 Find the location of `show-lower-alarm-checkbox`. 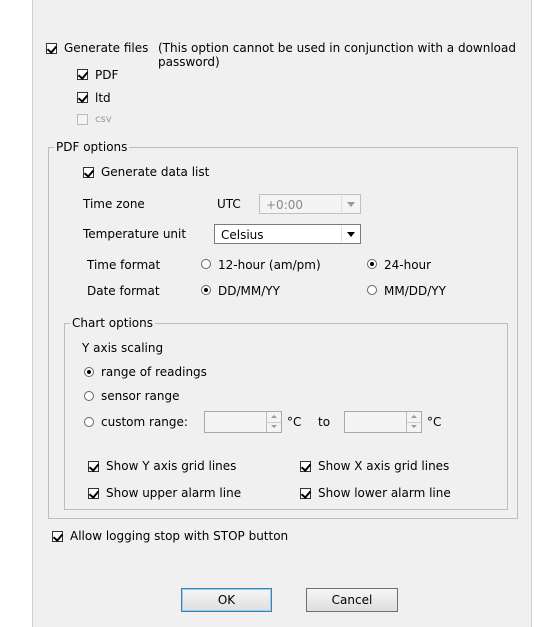

show-lower-alarm-checkbox is located at coordinates (305, 493).